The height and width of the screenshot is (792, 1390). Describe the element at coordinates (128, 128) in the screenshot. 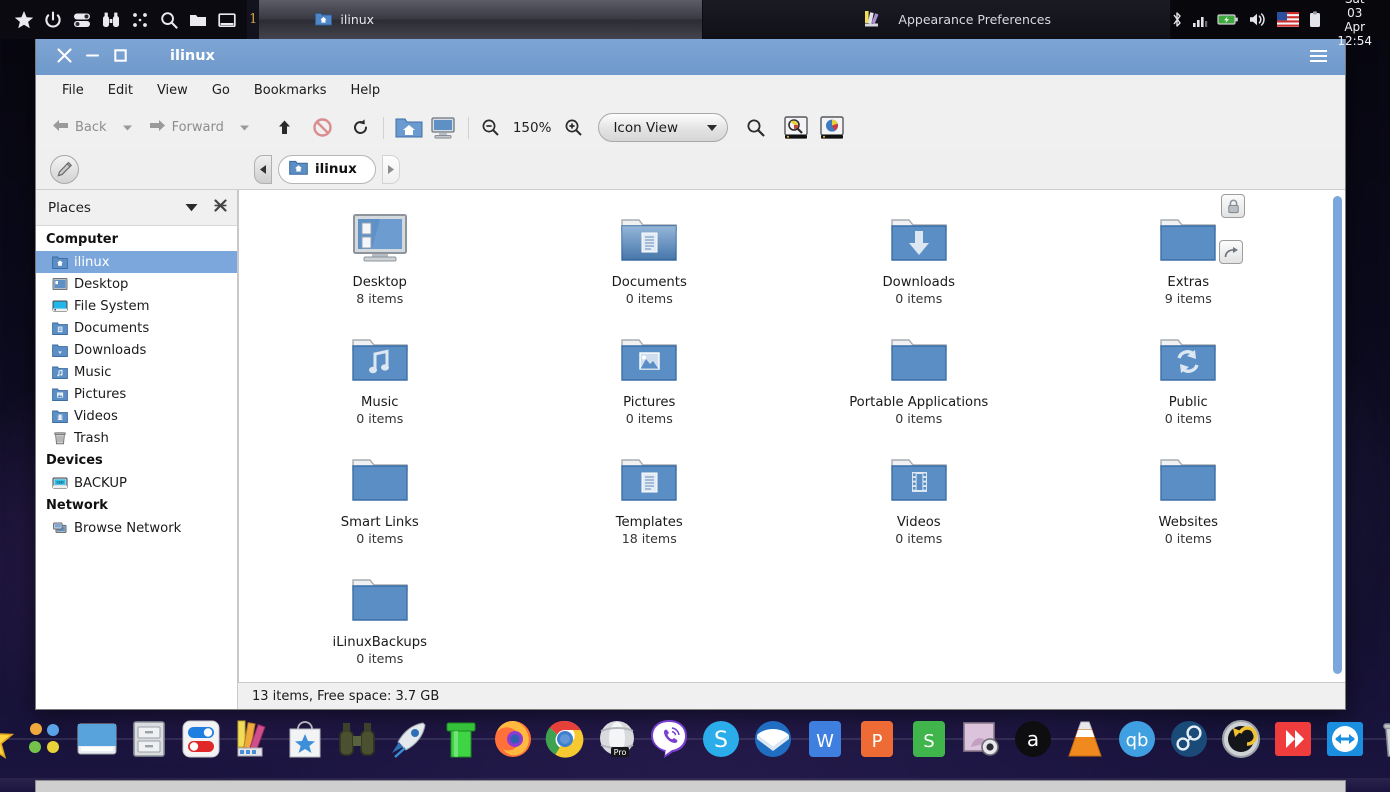

I see `back-dropdown-icon` at that location.